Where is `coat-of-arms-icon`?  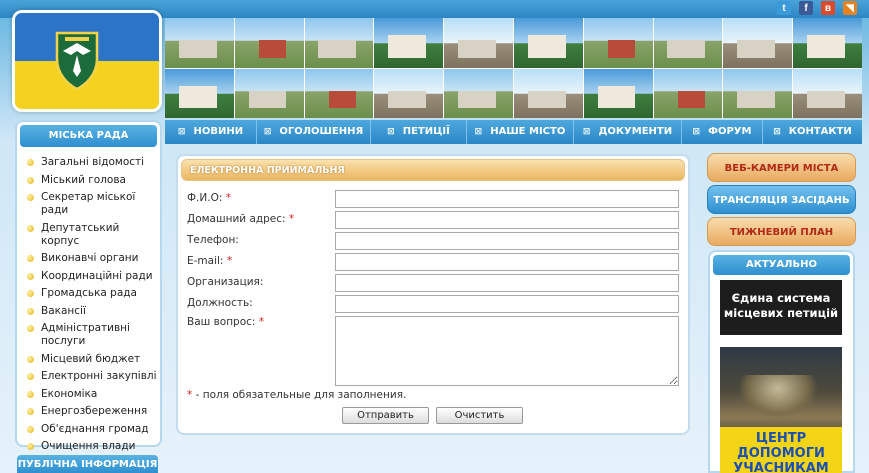
coat-of-arms-icon is located at coordinates (77, 61).